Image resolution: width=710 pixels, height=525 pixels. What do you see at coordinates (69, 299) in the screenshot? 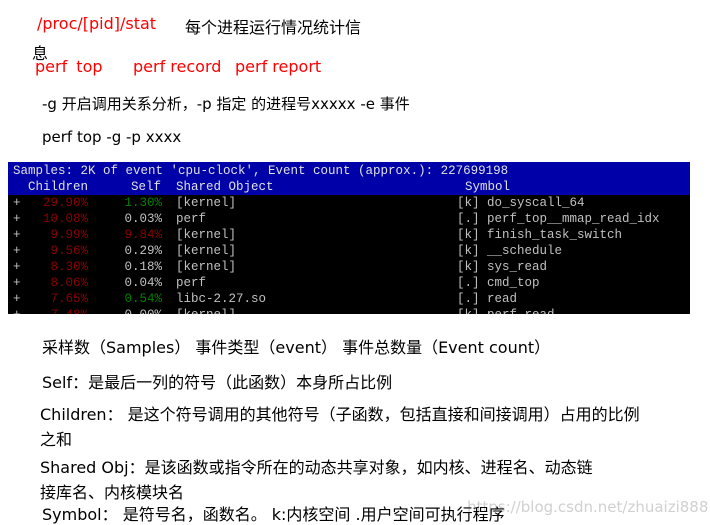
I see `children-percent: 7.65%` at bounding box center [69, 299].